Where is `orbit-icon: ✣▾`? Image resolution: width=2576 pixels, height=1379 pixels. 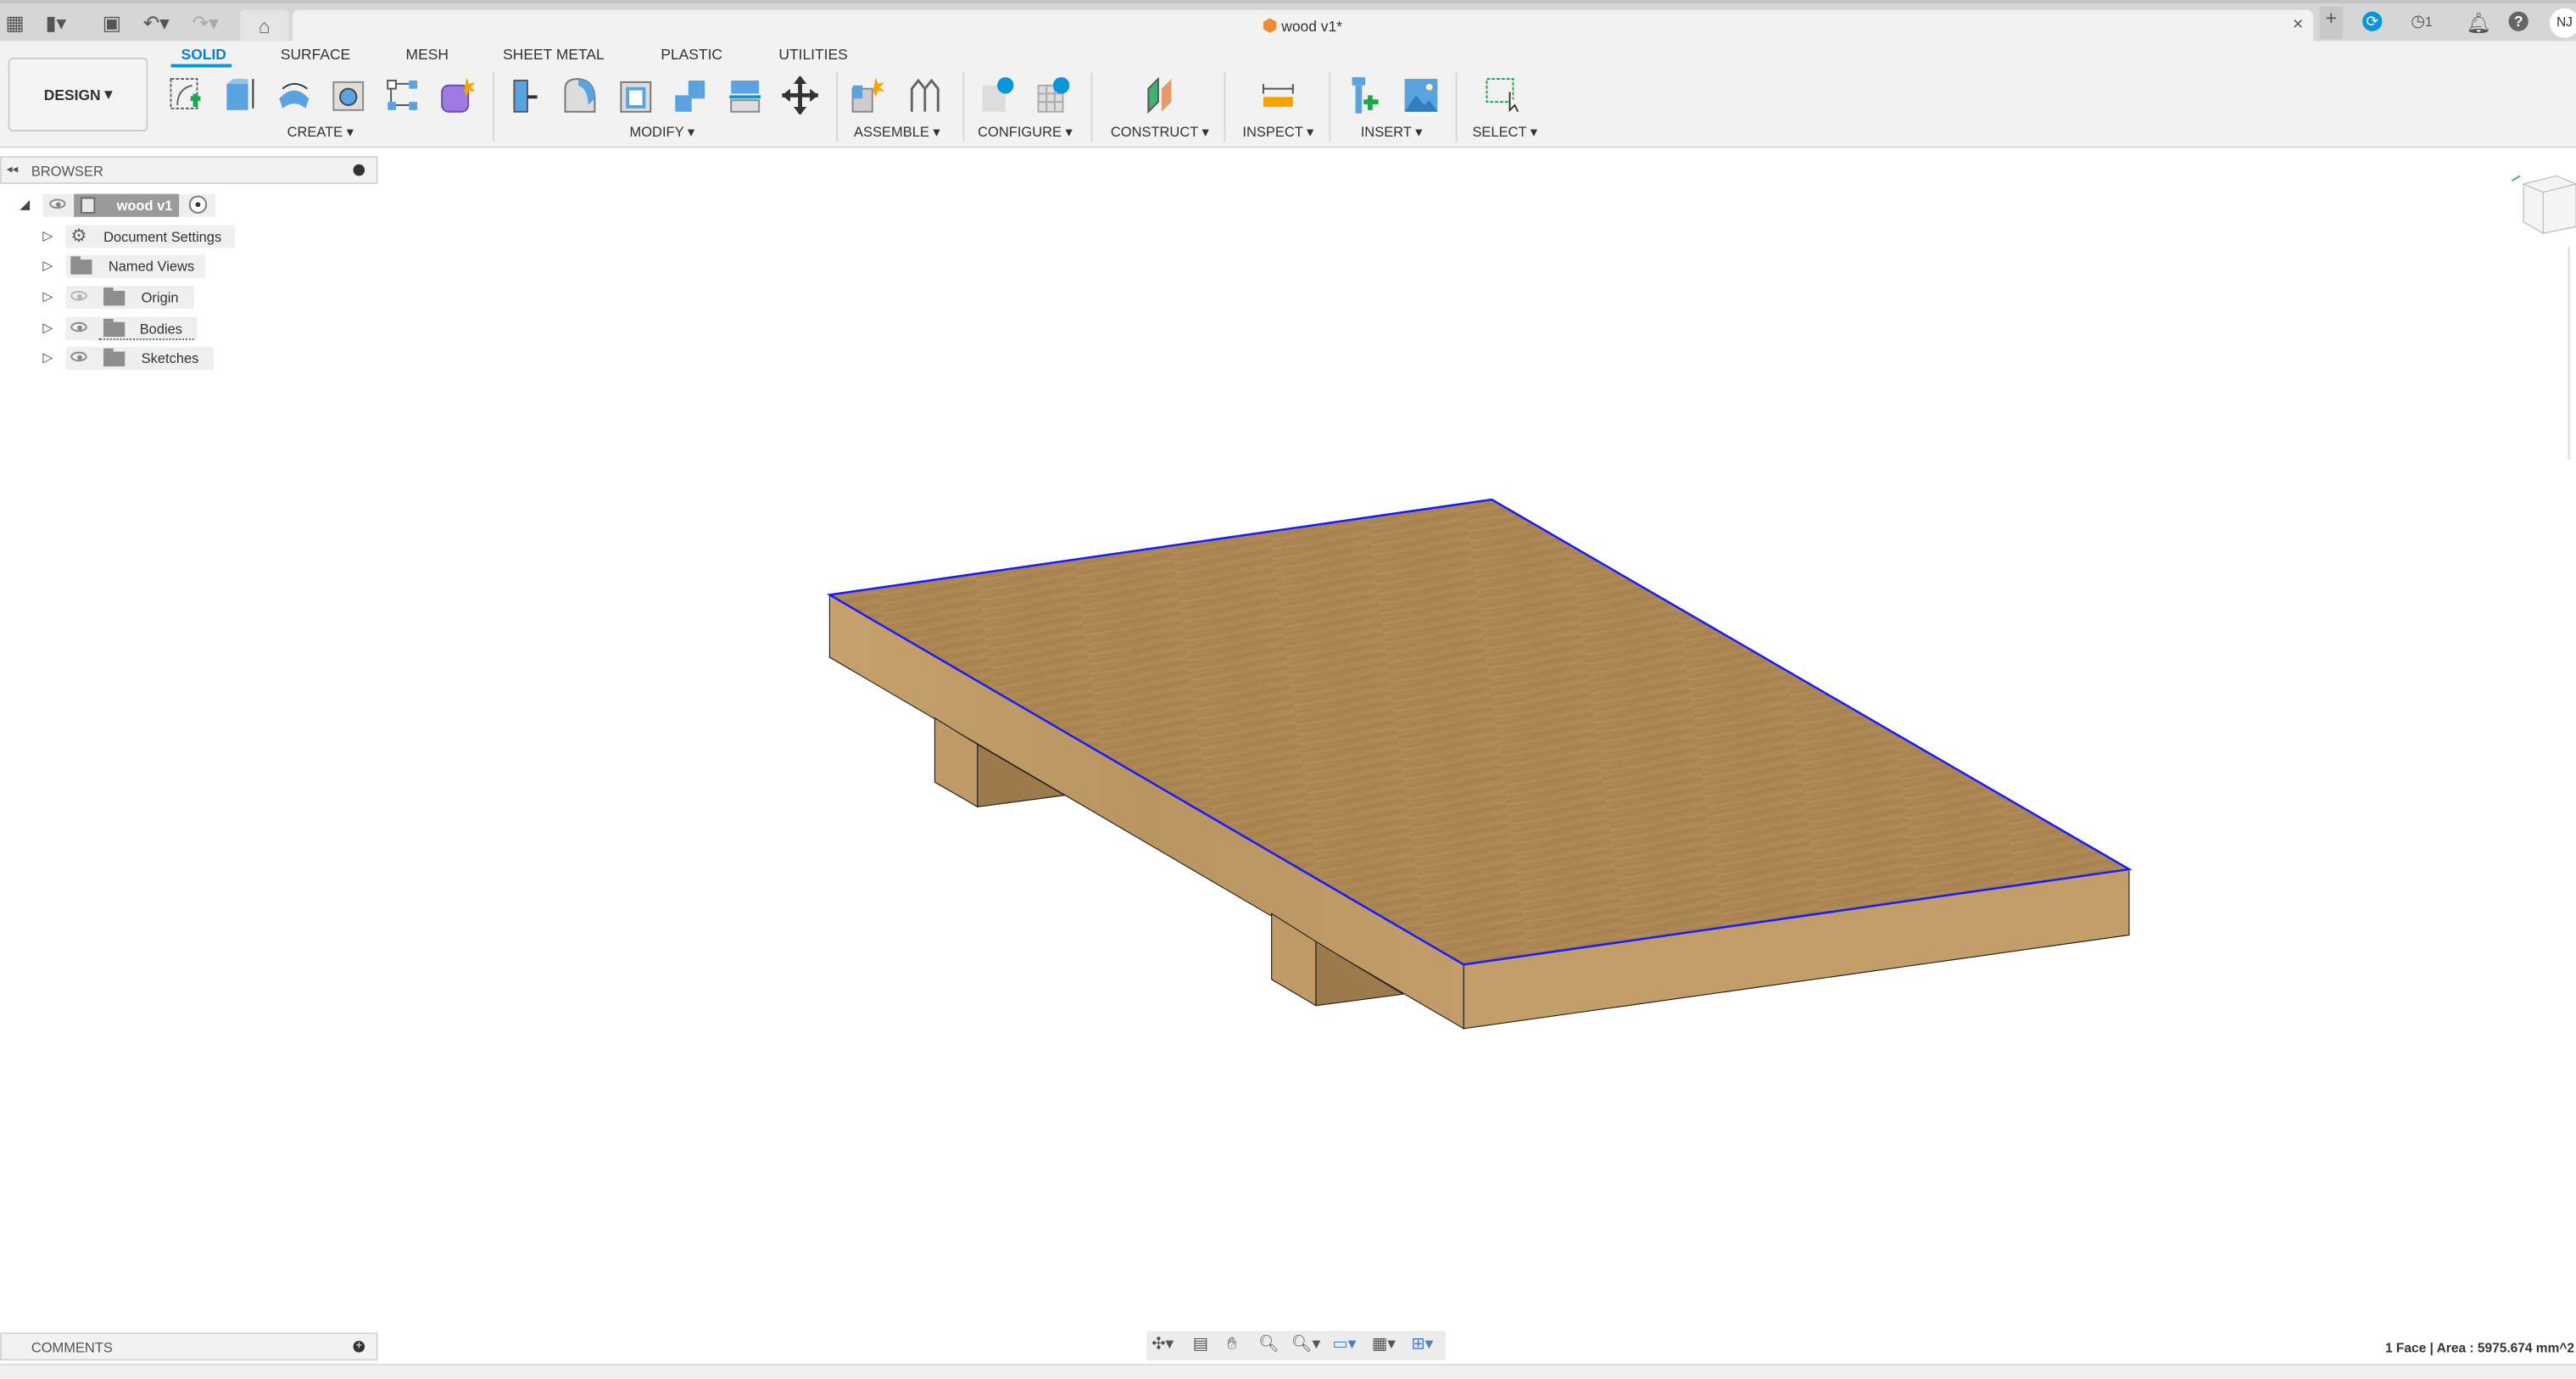 orbit-icon: ✣▾ is located at coordinates (1162, 1345).